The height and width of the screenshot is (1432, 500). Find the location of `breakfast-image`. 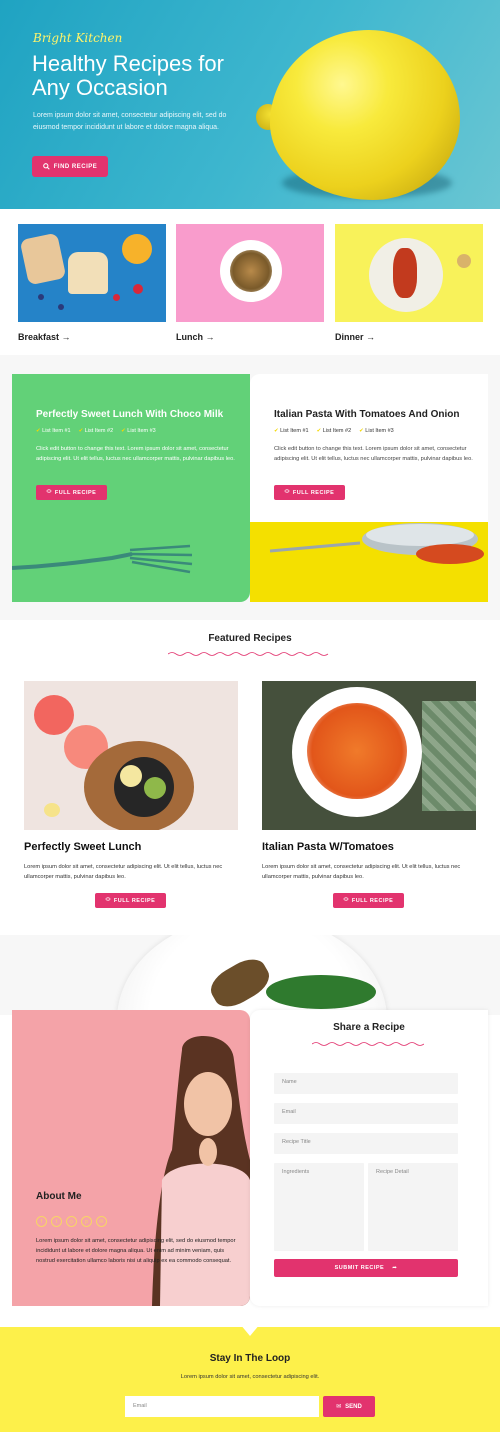

breakfast-image is located at coordinates (92, 273).